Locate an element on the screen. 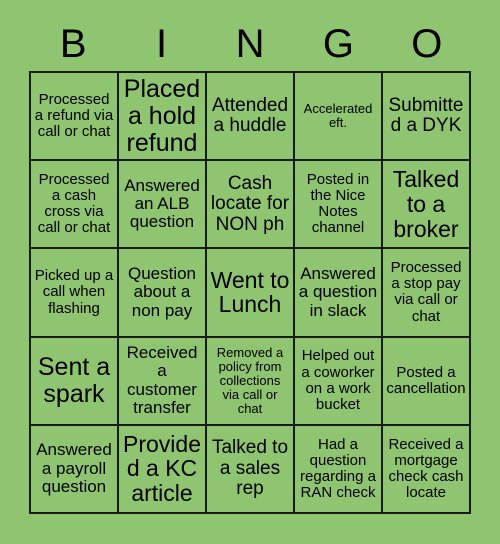  bingo-cell: Had a question regarding a RAN check is located at coordinates (339, 469).